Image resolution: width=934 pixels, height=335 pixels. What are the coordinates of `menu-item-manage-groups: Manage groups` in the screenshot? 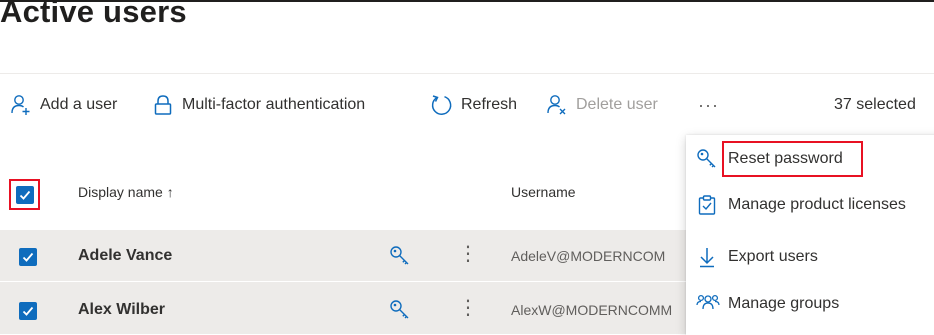 It's located at (810, 304).